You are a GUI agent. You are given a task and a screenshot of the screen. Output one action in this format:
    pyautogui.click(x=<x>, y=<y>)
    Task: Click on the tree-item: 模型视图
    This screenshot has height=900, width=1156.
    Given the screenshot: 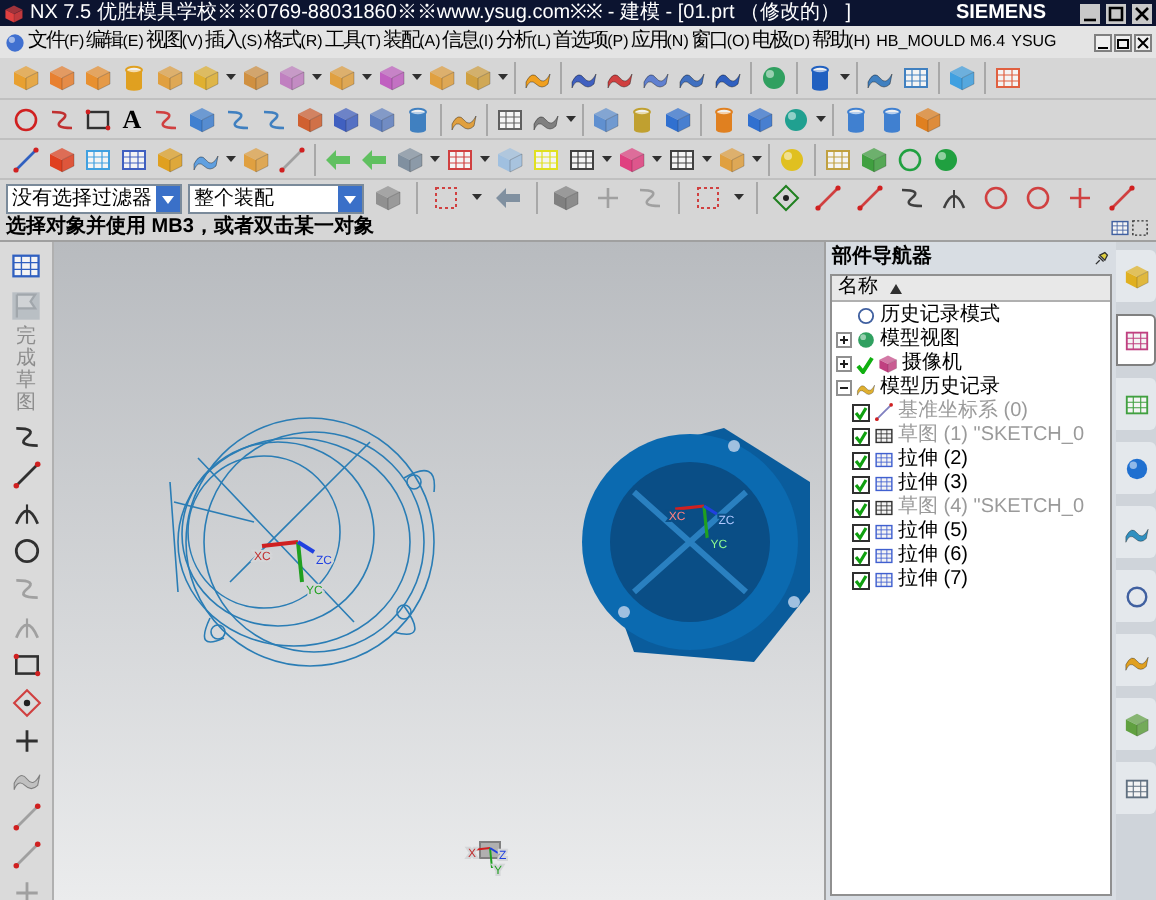 What is the action you would take?
    pyautogui.click(x=920, y=340)
    